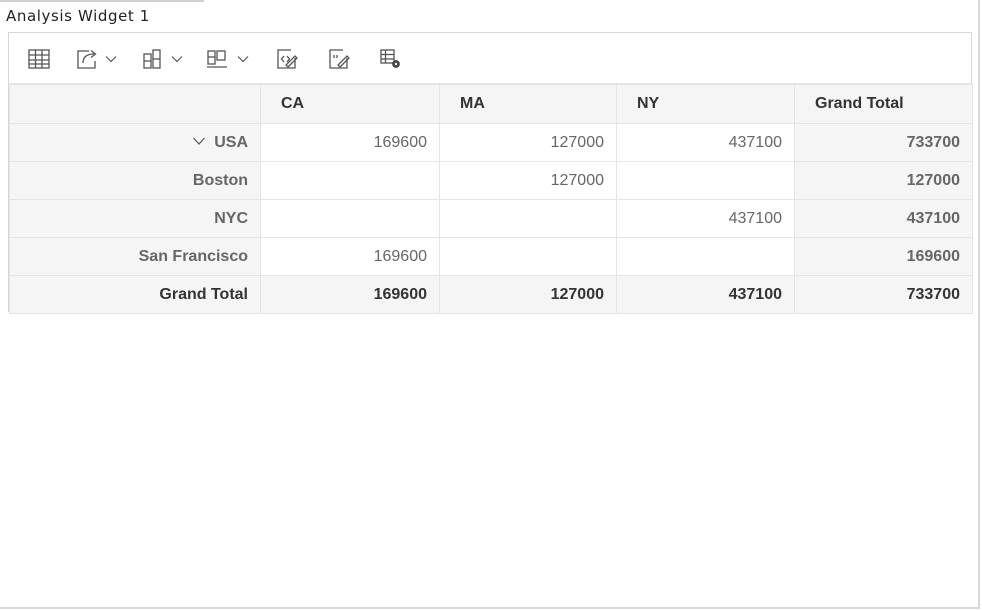 The width and height of the screenshot is (982, 611). I want to click on bar-chart-icon, so click(217, 59).